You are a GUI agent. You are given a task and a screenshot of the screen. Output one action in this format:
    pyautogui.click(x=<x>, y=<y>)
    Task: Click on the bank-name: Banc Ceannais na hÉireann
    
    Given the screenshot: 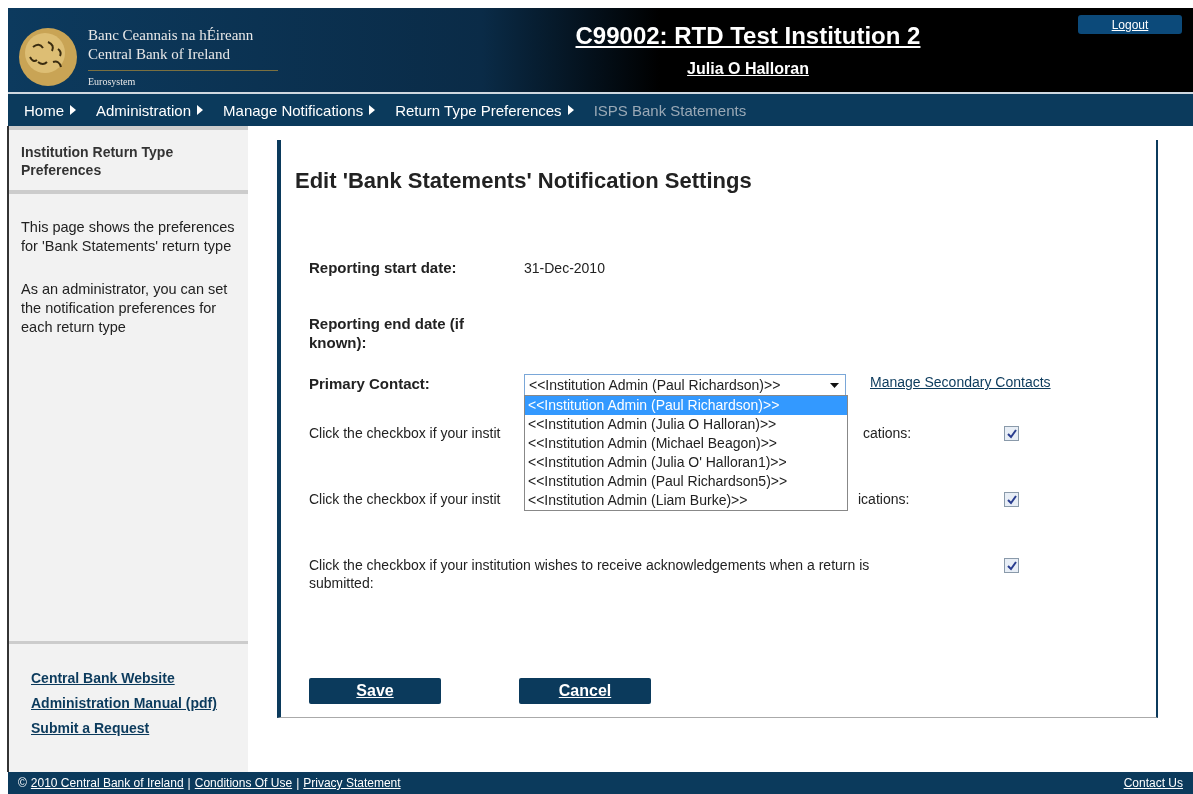 What is the action you would take?
    pyautogui.click(x=171, y=35)
    